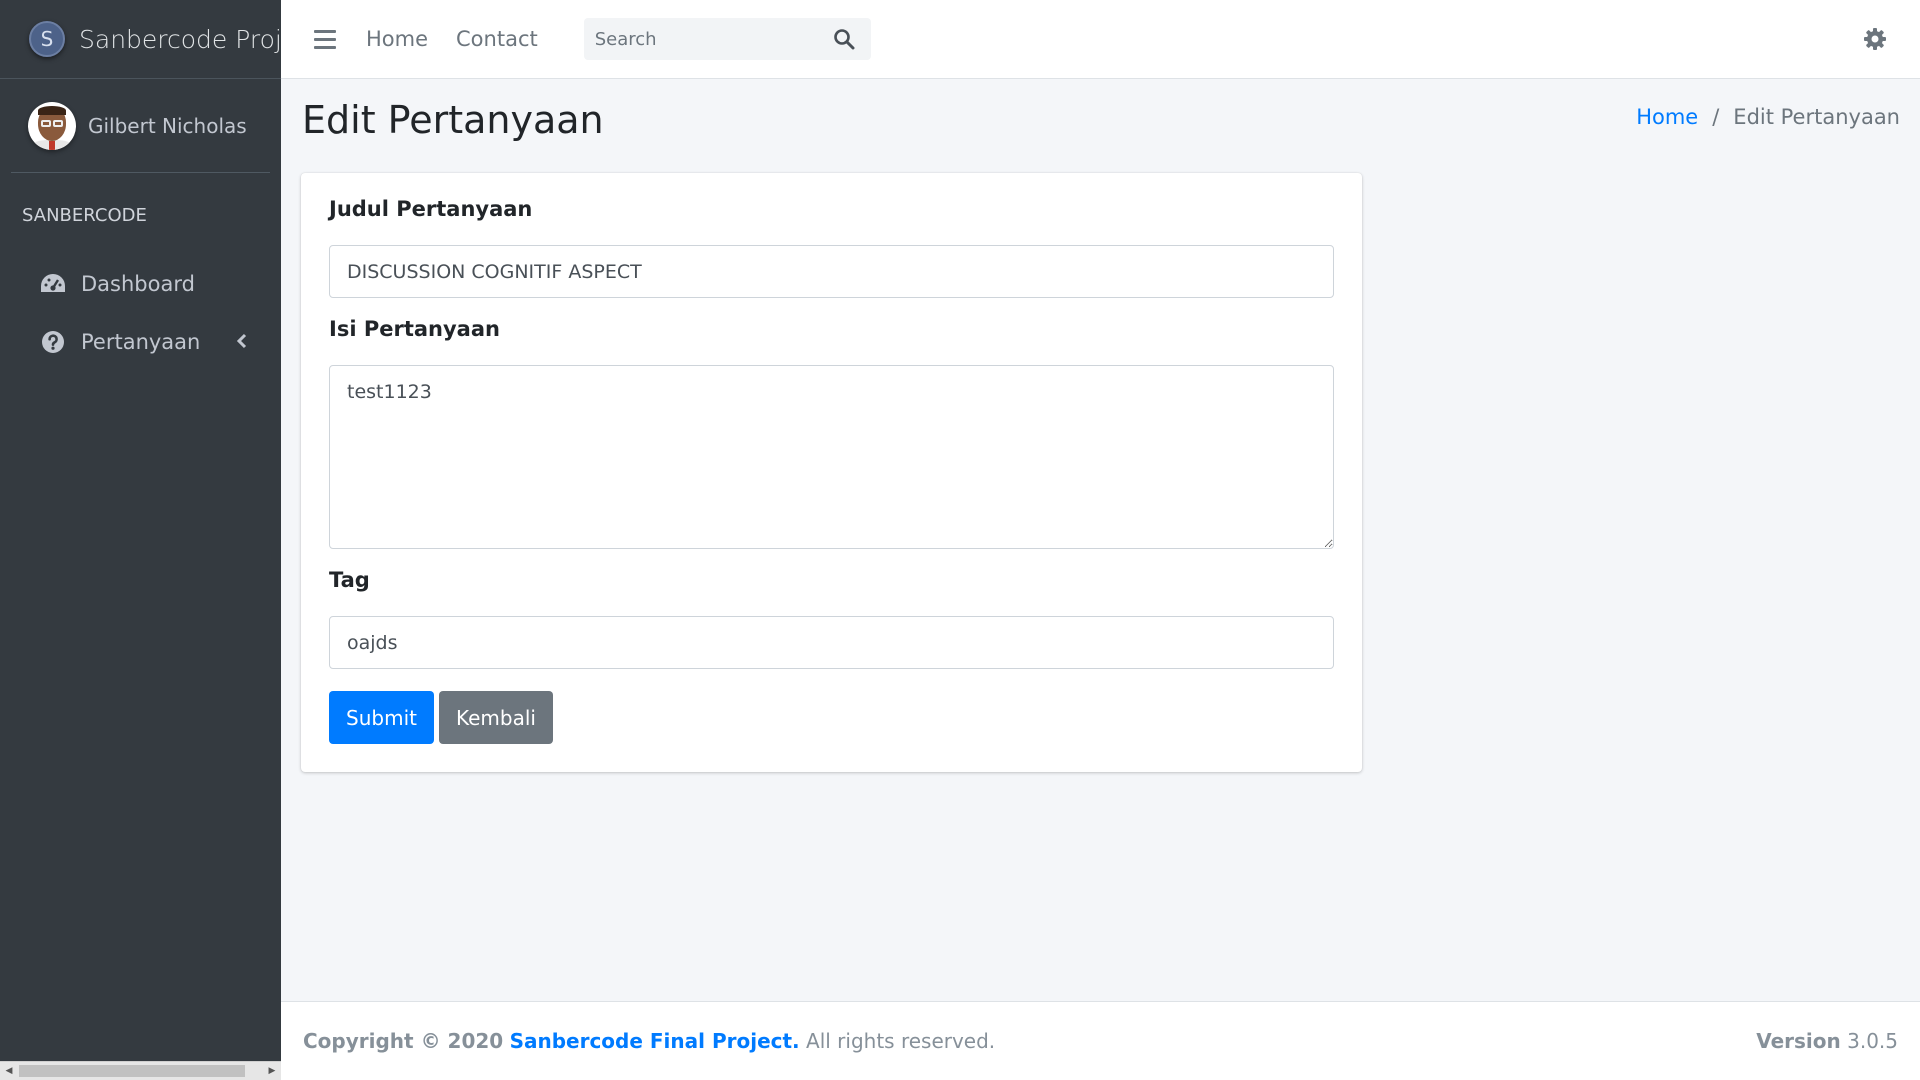 The height and width of the screenshot is (1080, 1920). I want to click on nav-link-home: Home, so click(397, 39).